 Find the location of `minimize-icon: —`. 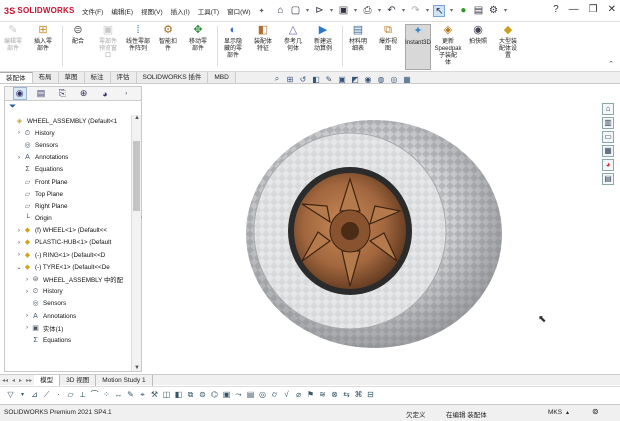

minimize-icon: — is located at coordinates (574, 9).